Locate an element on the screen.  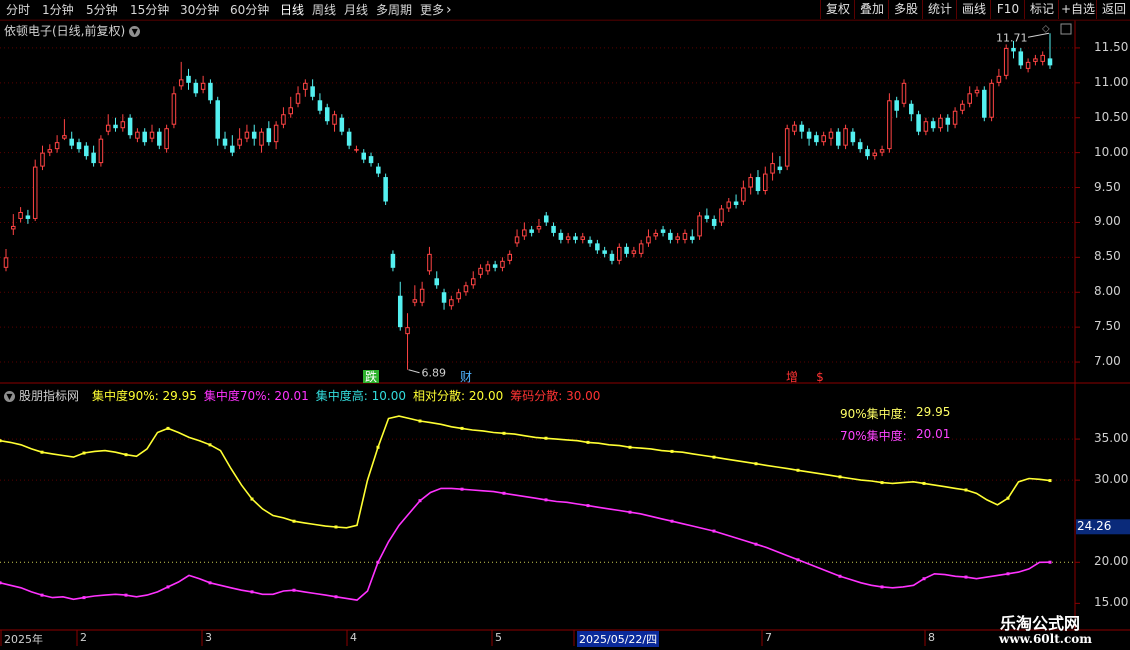
price-tick-label: 8.50 is located at coordinates (1107, 256).